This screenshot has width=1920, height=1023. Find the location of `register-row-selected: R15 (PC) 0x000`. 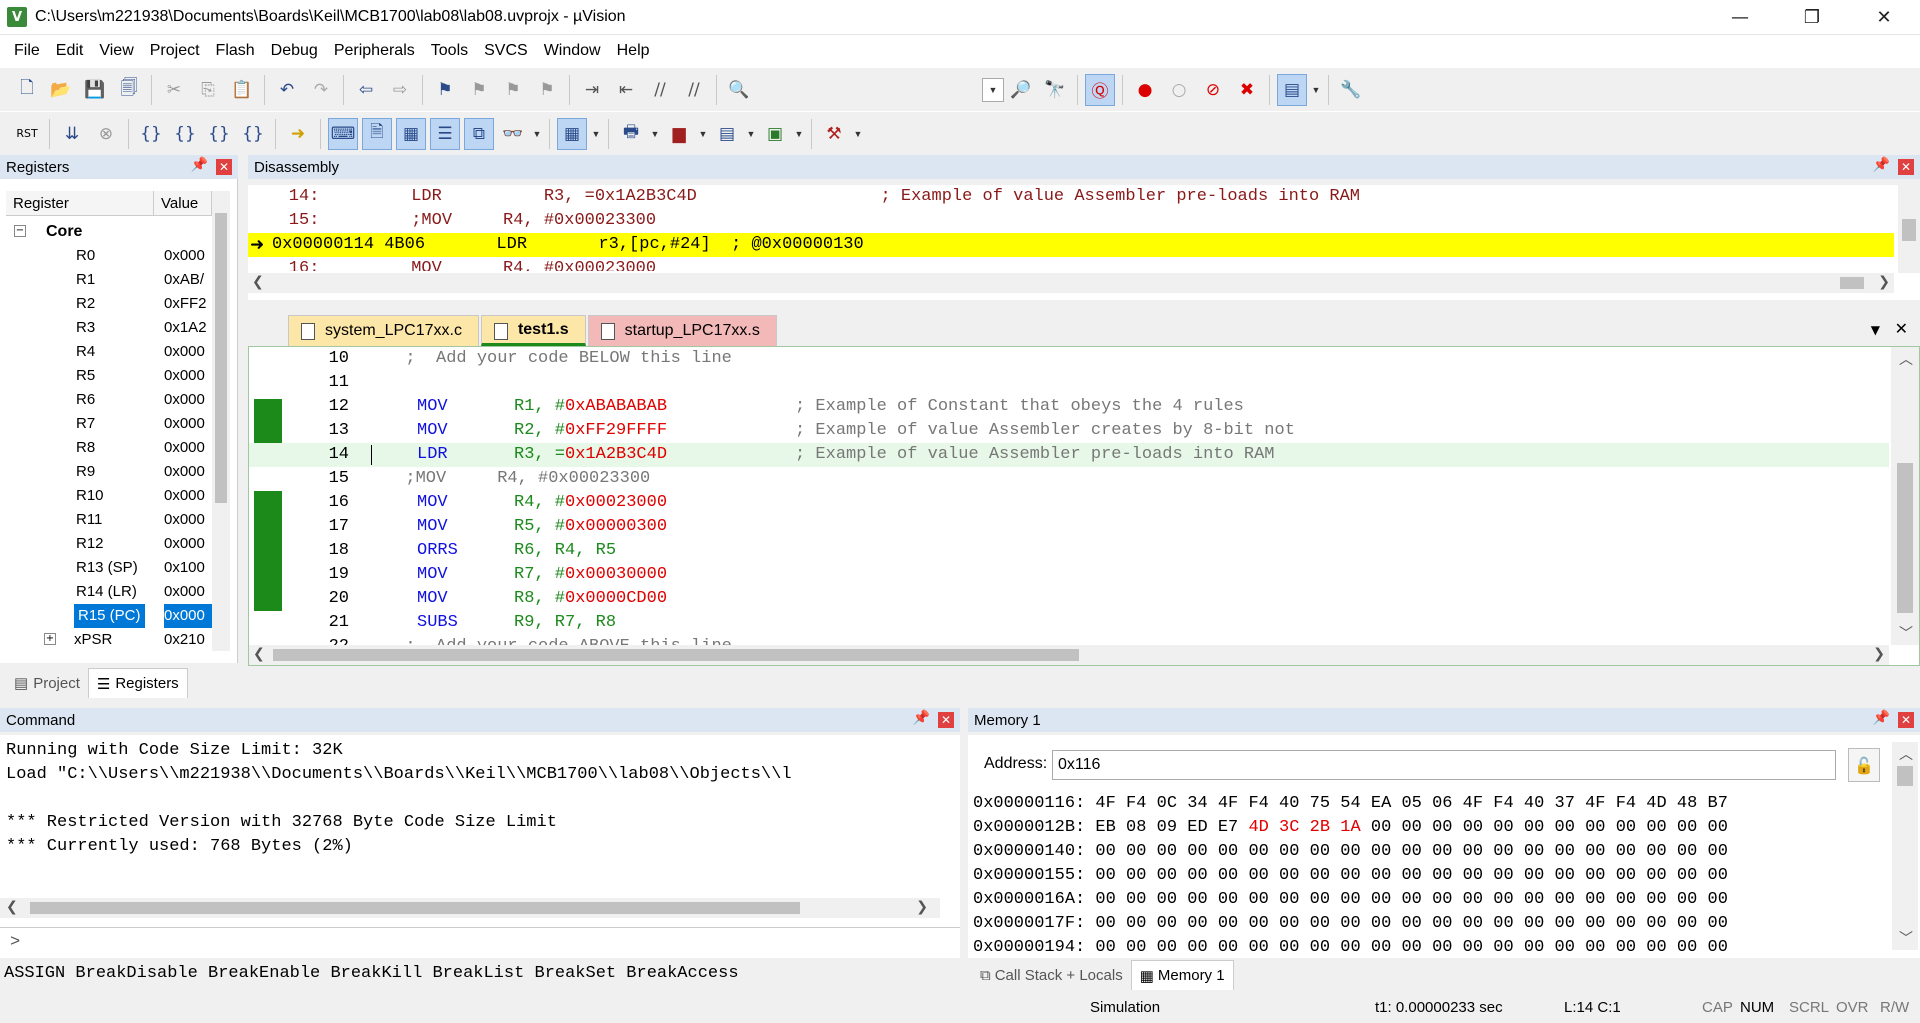

register-row-selected: R15 (PC) 0x000 is located at coordinates (109, 616).